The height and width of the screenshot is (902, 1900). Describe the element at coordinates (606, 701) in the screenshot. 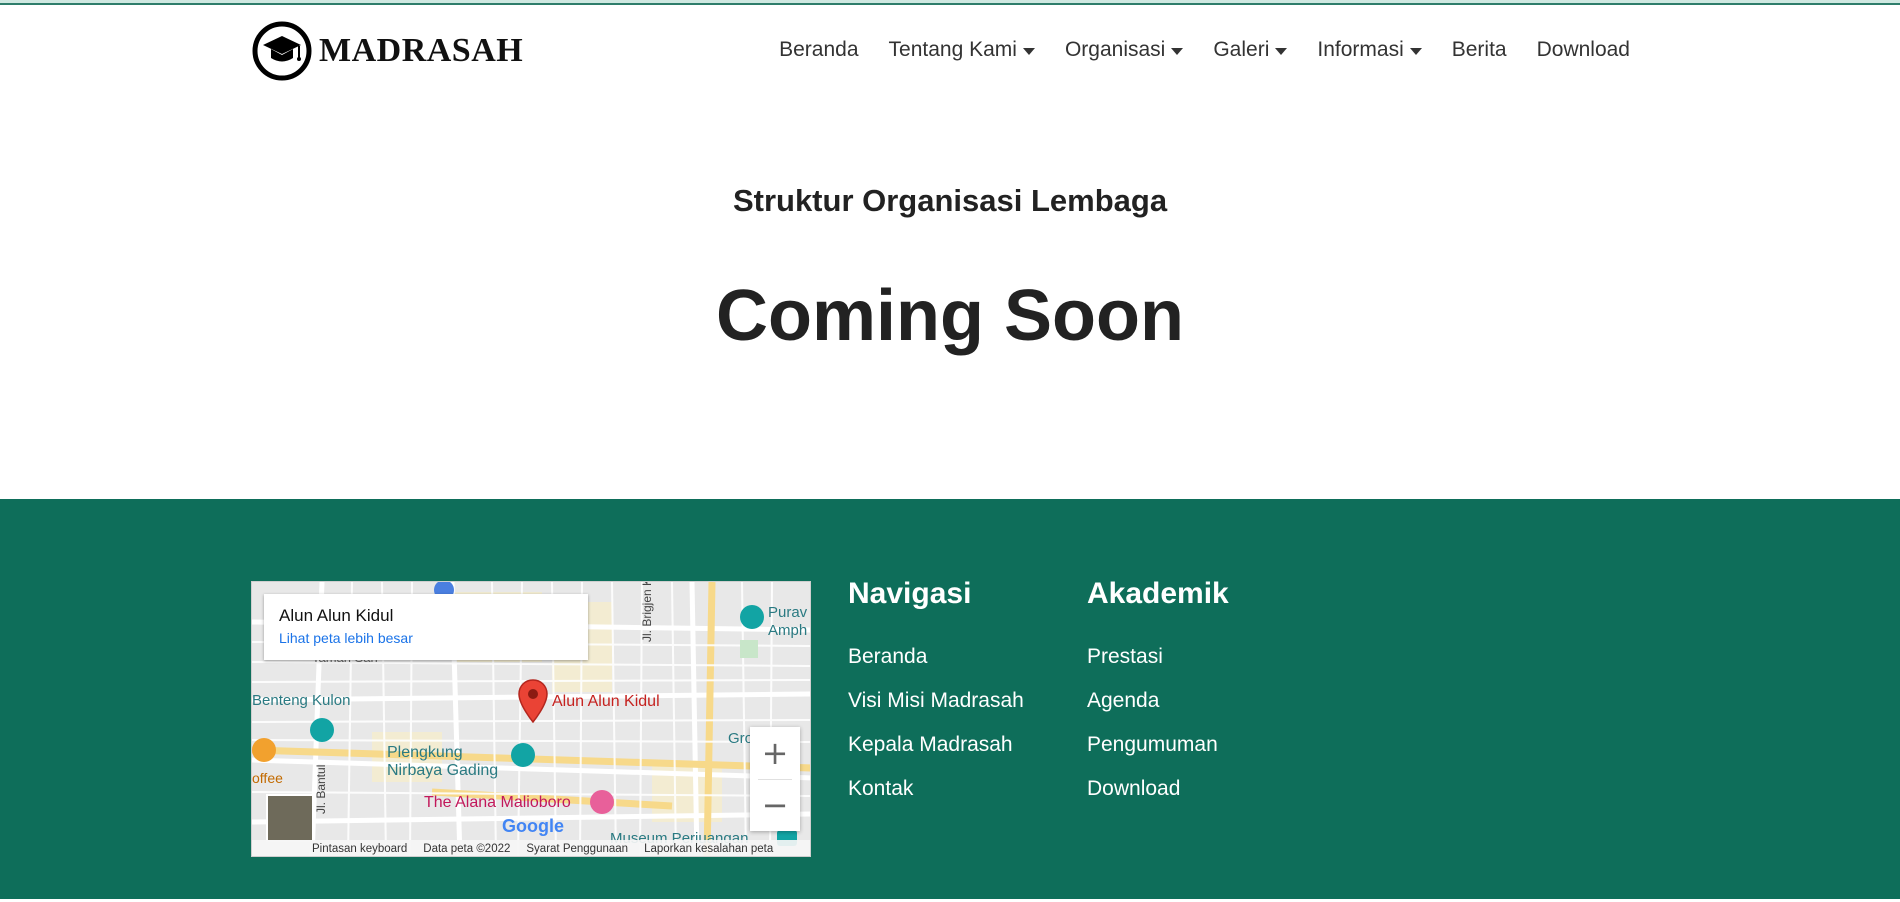

I see `map-marker-label: Alun Alun Kidul` at that location.